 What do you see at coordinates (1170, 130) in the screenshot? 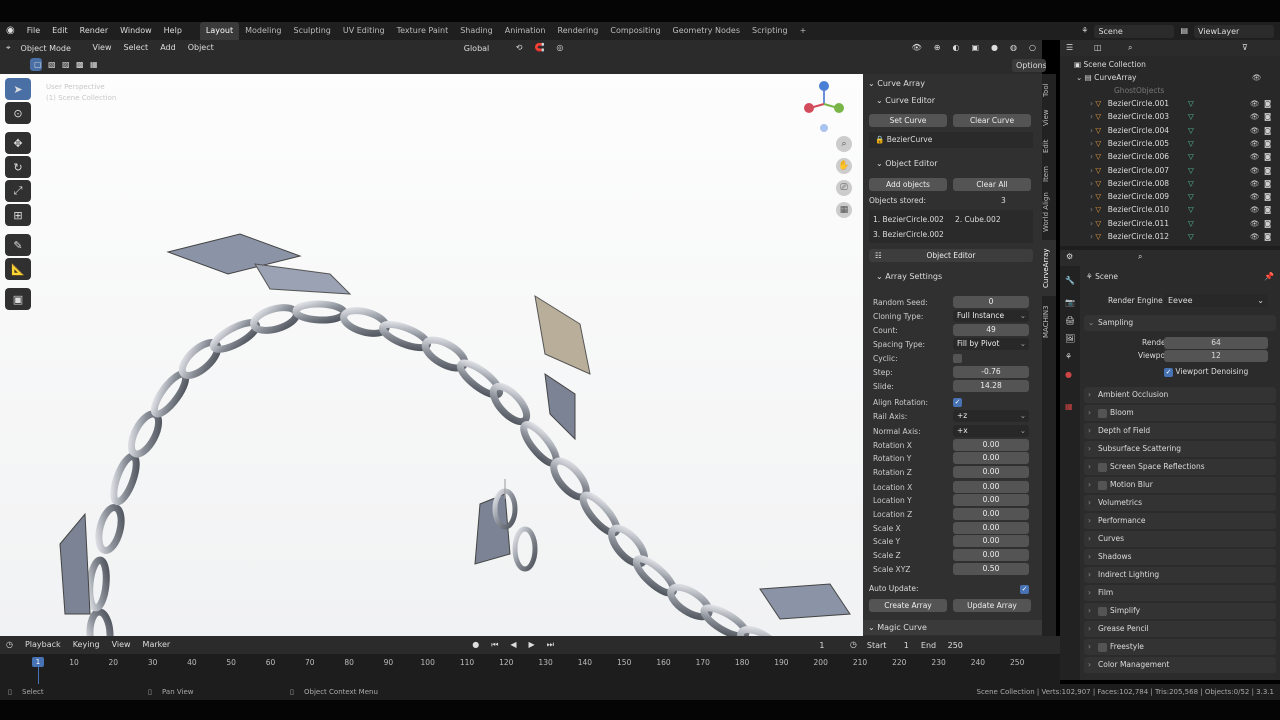
I see `outliner-item: › ▽ BezierCircle.004 ▽ 👁 ◙` at bounding box center [1170, 130].